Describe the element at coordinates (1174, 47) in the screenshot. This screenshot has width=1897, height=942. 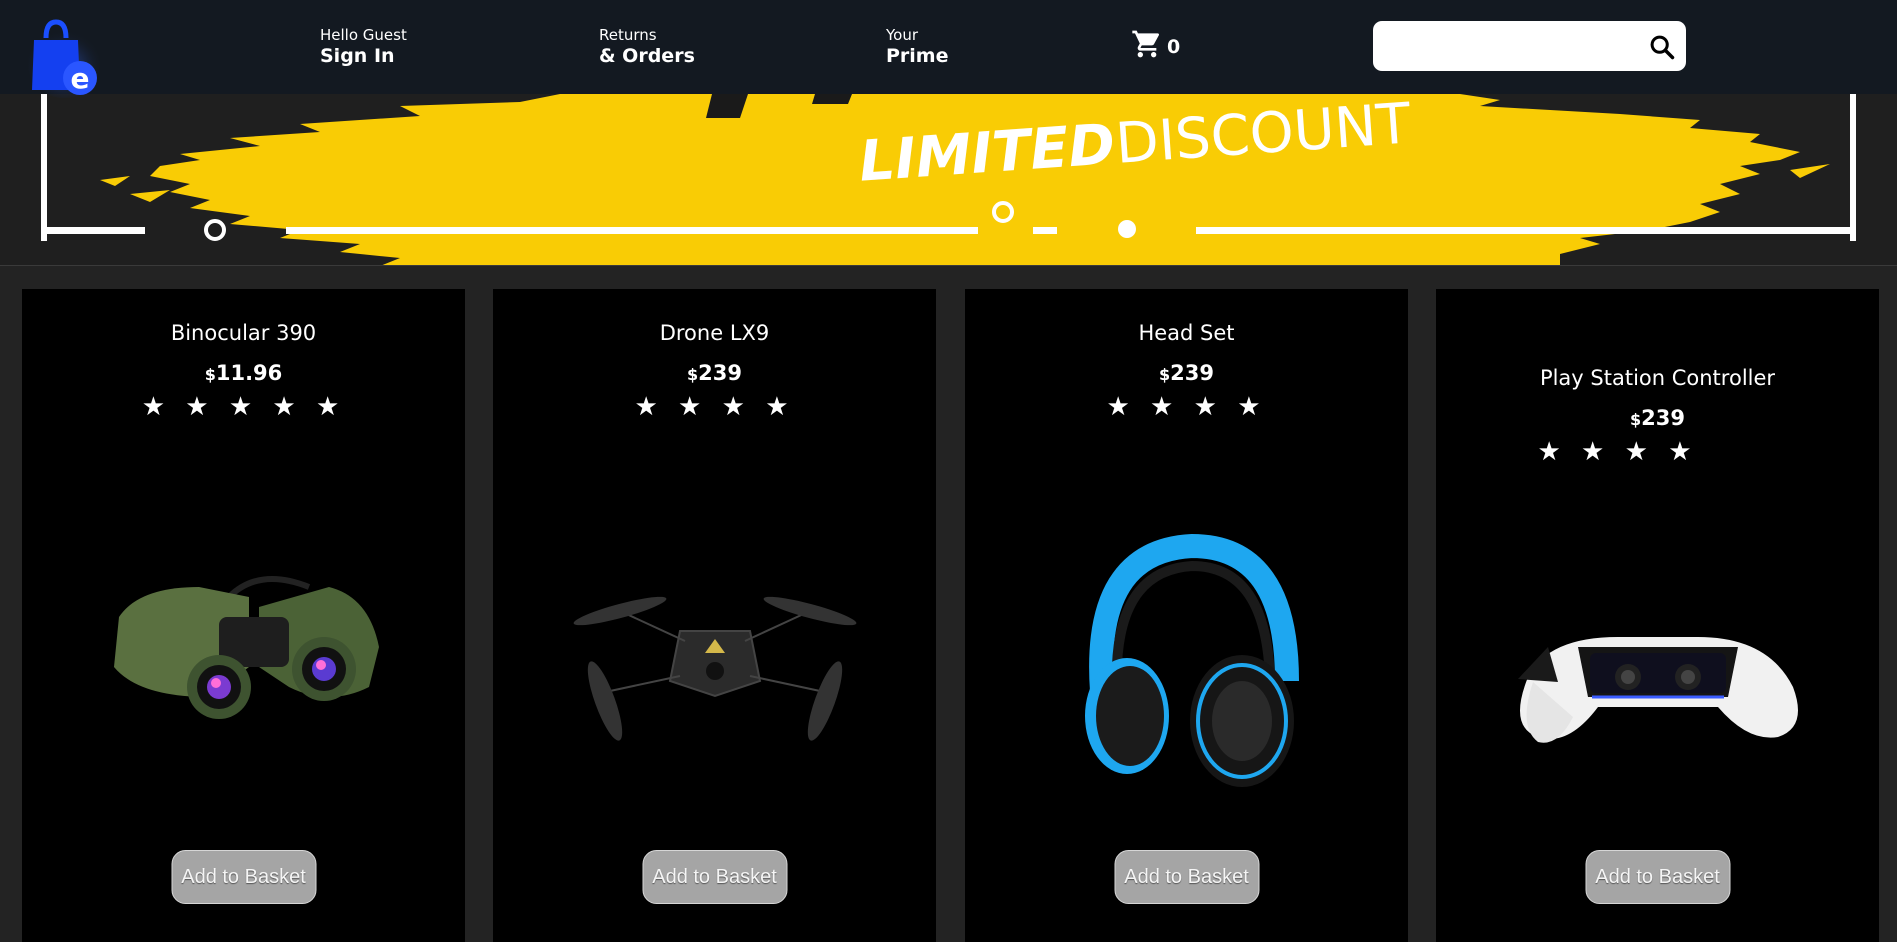
I see `basket-count: 0` at that location.